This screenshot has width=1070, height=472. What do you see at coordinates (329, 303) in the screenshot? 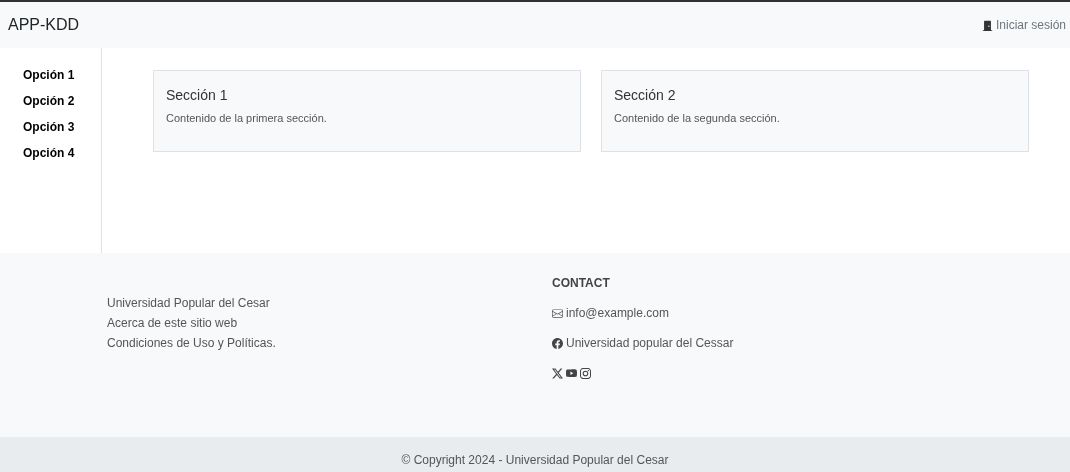
I see `footer-link: Universidad Popular del Cesar` at bounding box center [329, 303].